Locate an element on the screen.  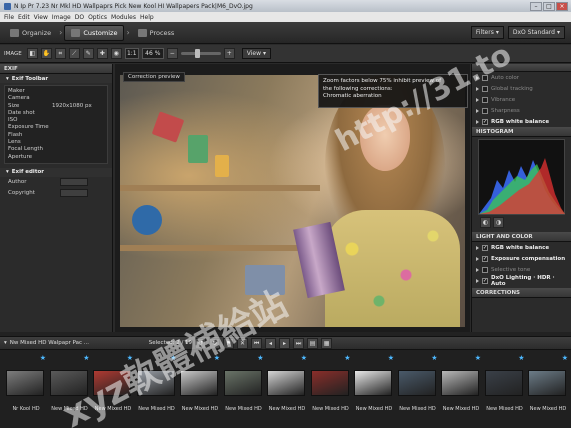
zoom-out-icon: − is located at coordinates (172, 53).